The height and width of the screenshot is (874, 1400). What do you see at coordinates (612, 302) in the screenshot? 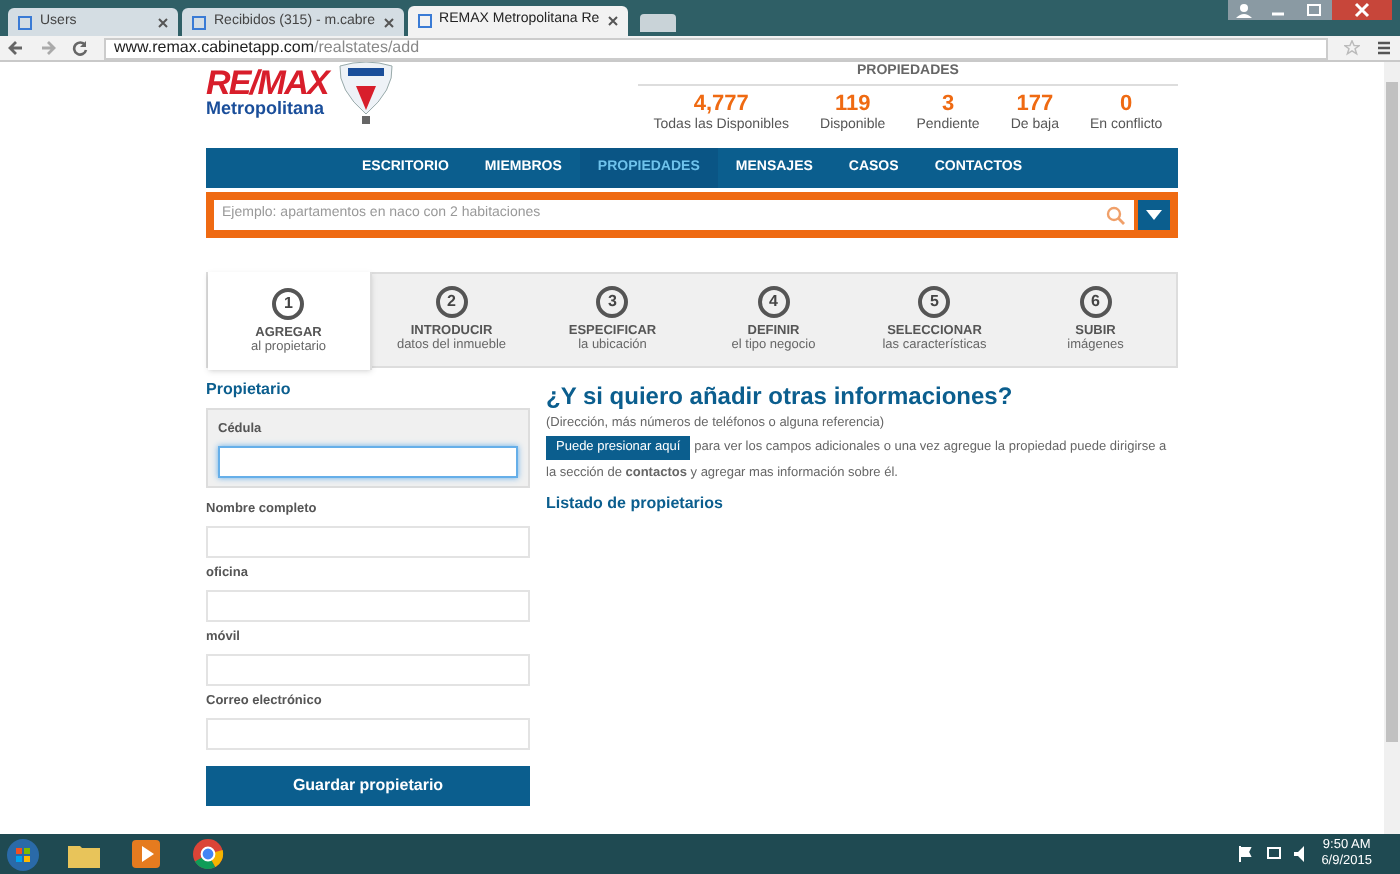
I see `step-number: 3` at bounding box center [612, 302].